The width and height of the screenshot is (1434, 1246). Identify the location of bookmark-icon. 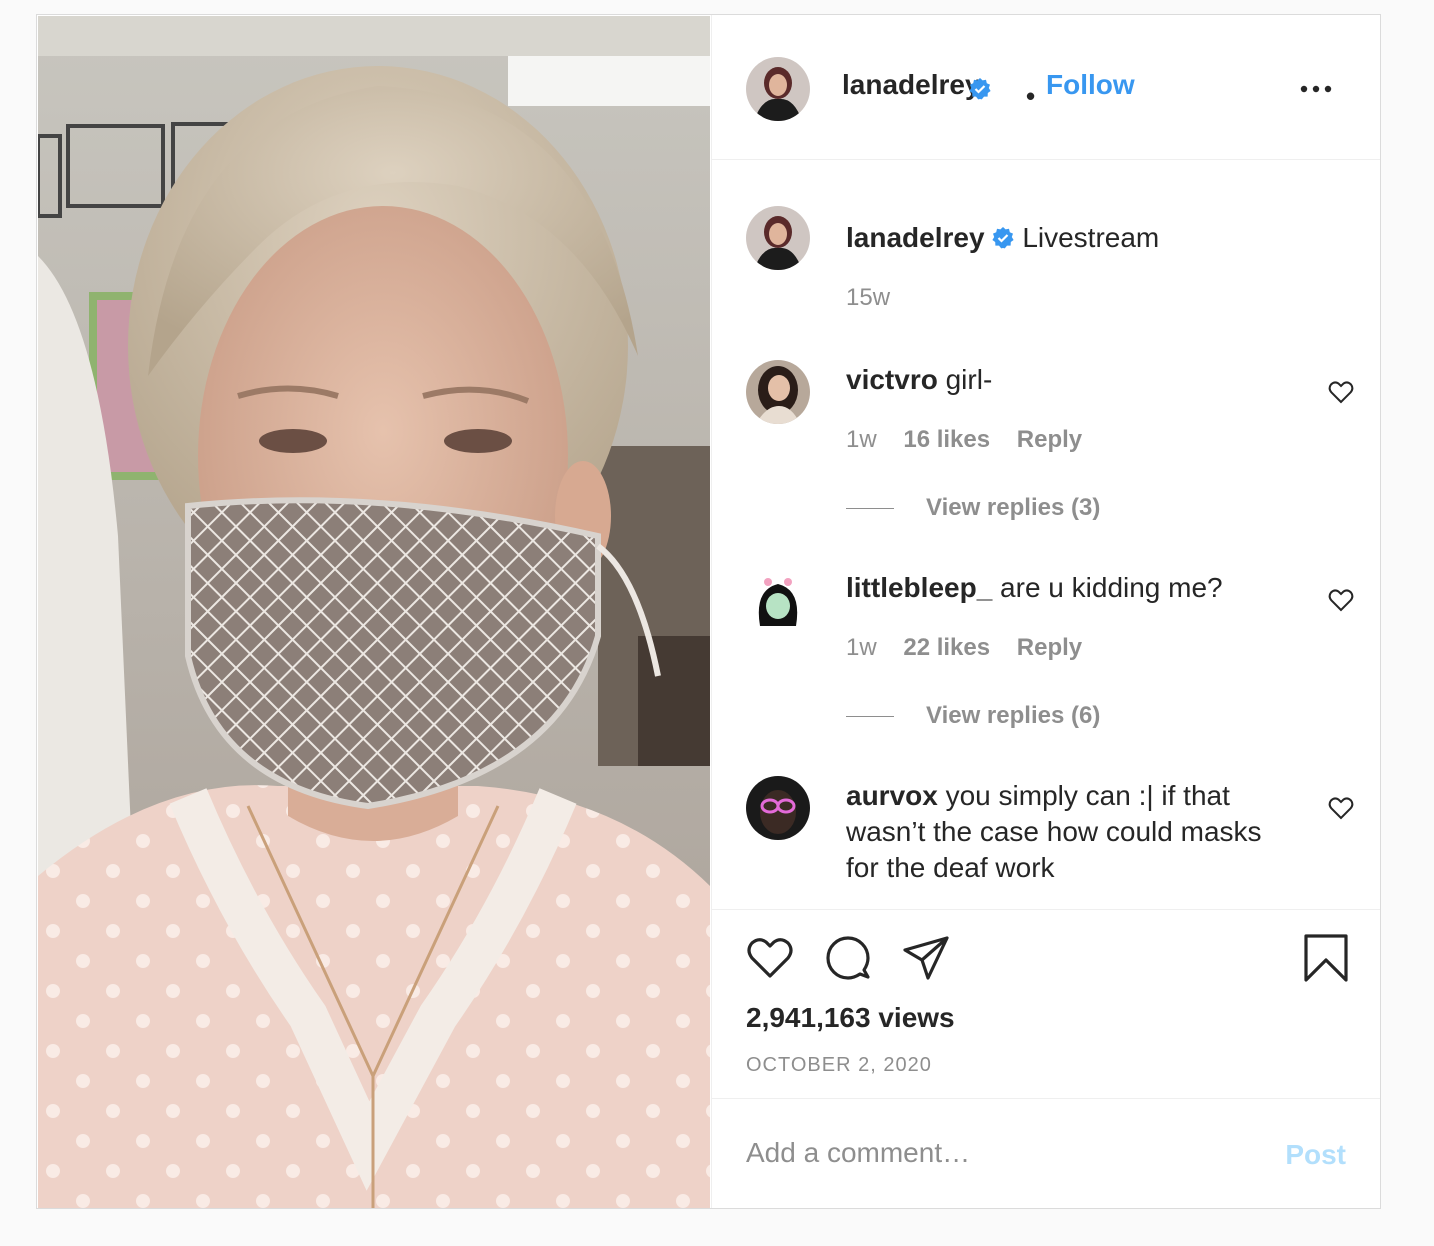
(1326, 958).